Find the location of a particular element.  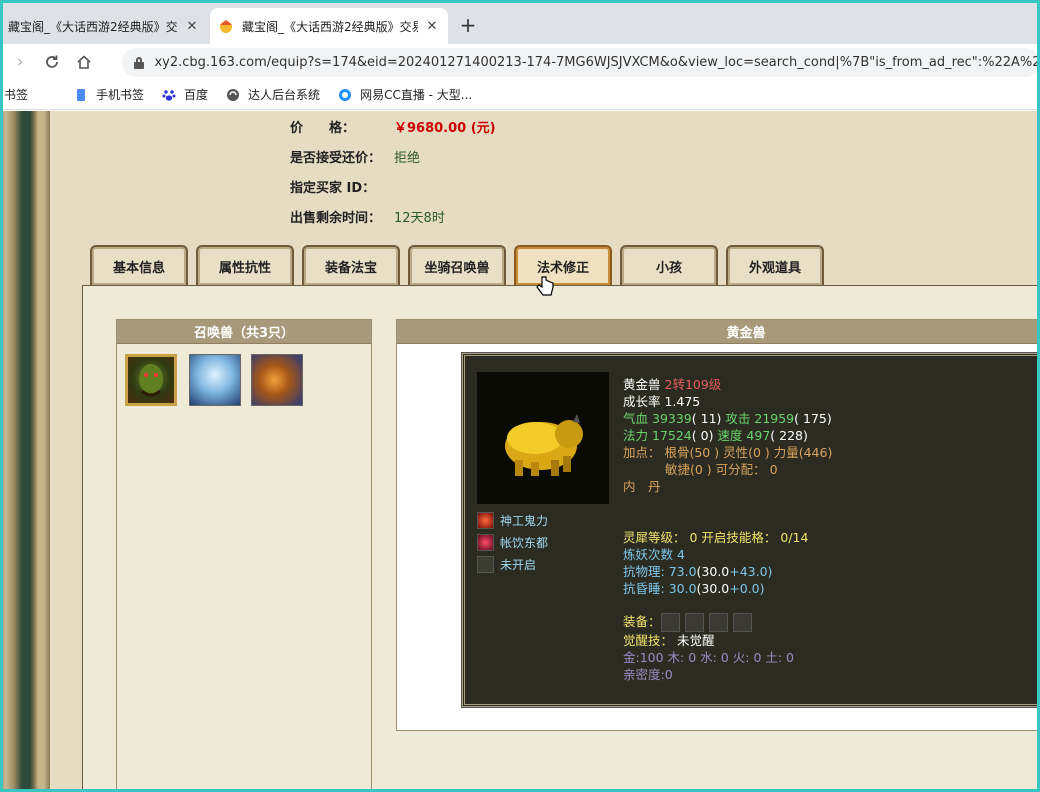

lingxi-level: 灵犀等级： 0 开启技能格： 0/14 is located at coordinates (716, 537).